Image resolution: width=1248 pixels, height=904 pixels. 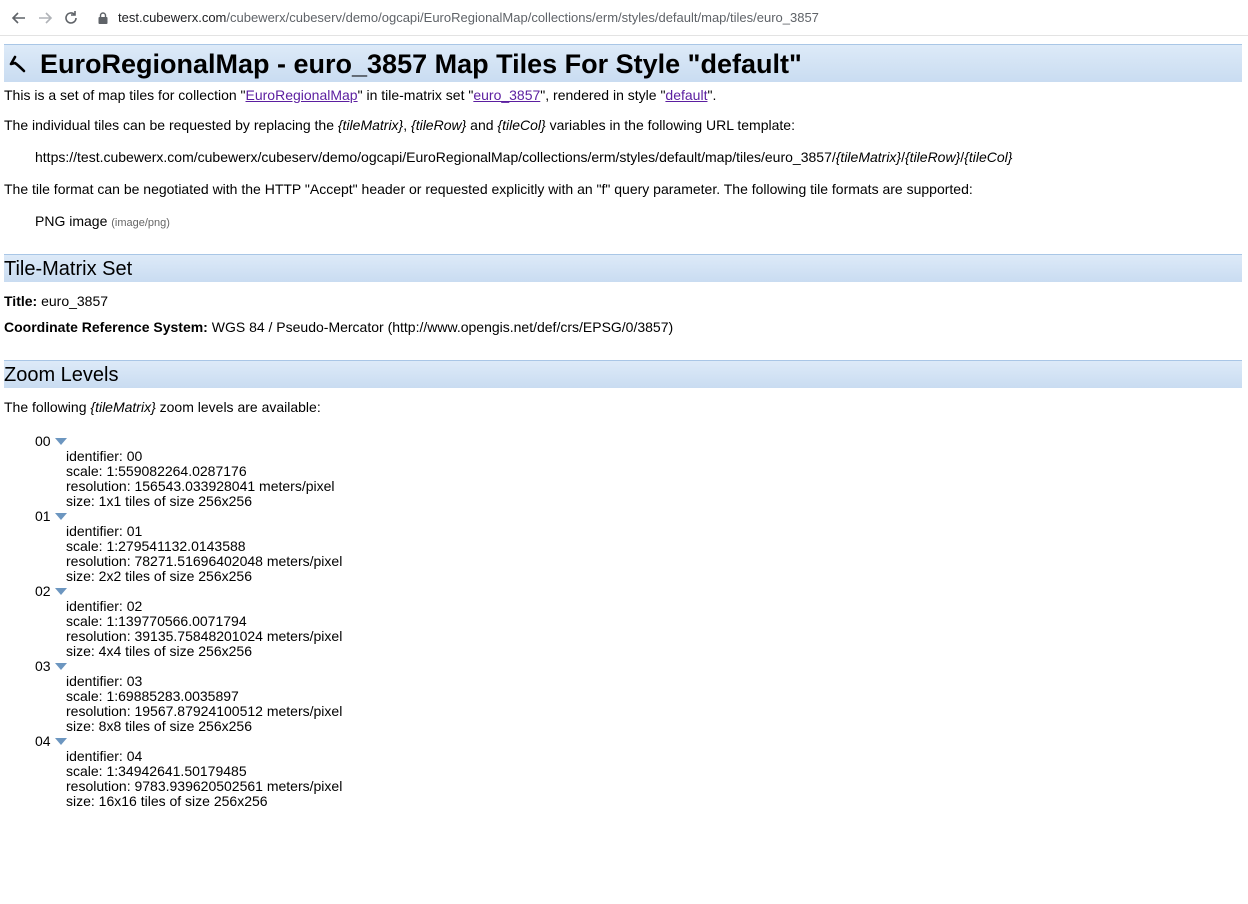 I want to click on zoom-level-toggle: 01, so click(x=638, y=516).